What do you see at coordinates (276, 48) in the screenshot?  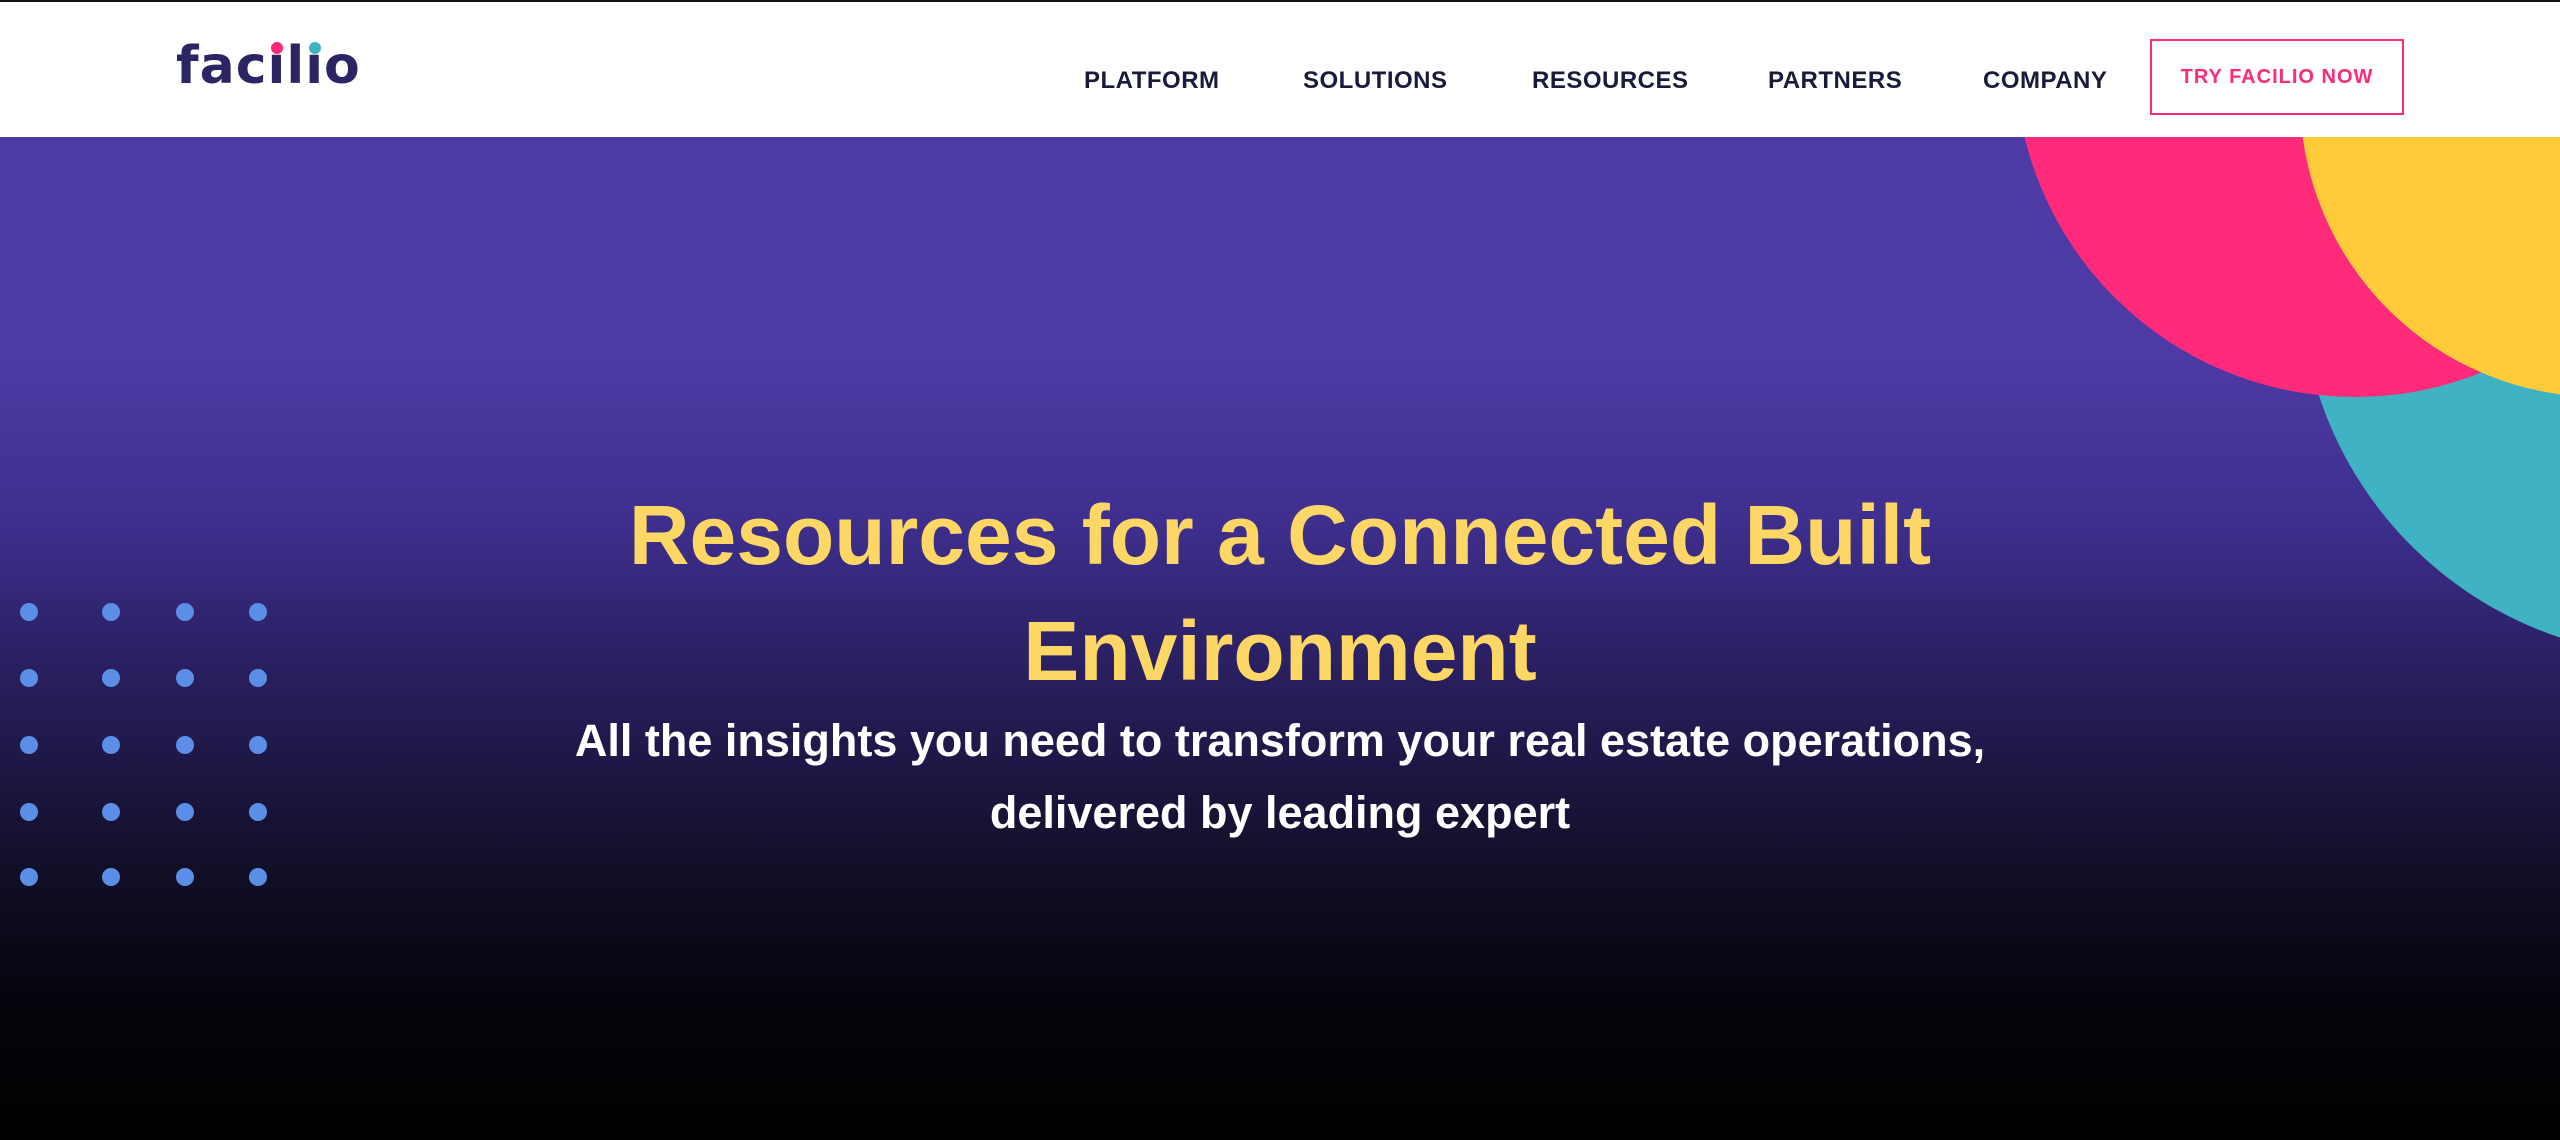 I see `logo-dot-pink` at bounding box center [276, 48].